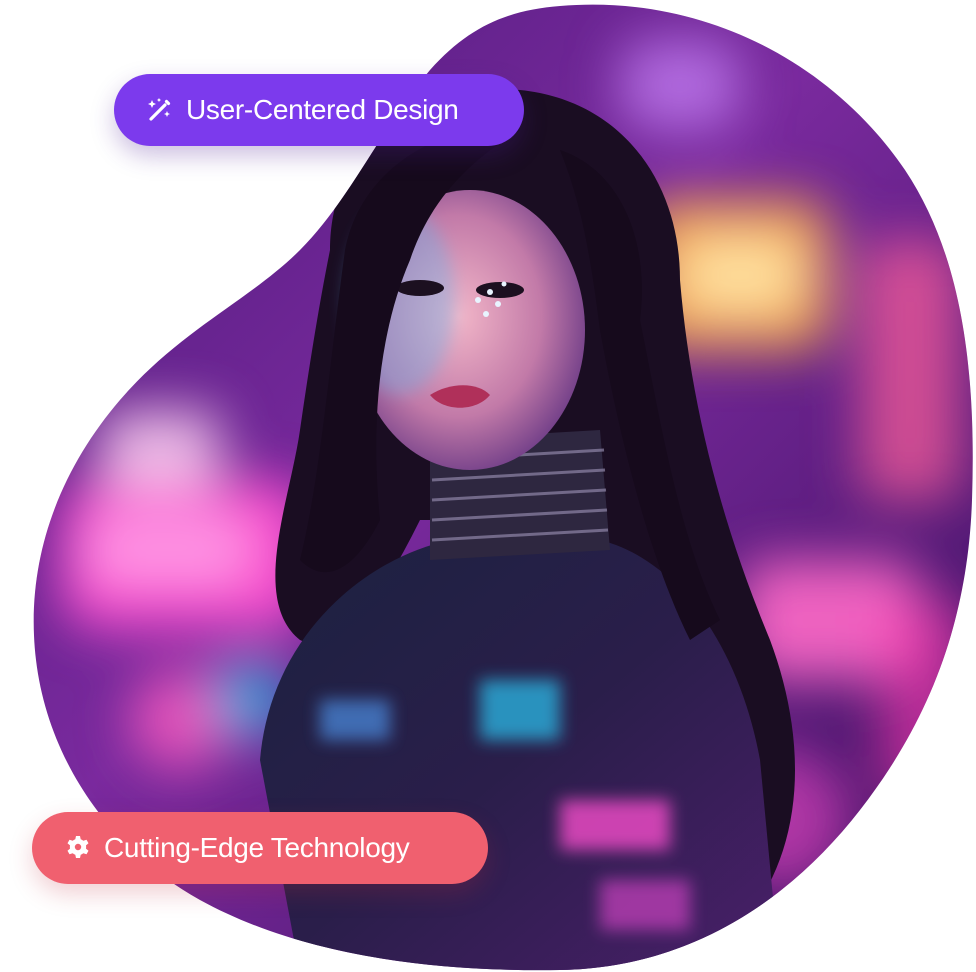 Image resolution: width=976 pixels, height=972 pixels. I want to click on magic-wand-icon, so click(160, 110).